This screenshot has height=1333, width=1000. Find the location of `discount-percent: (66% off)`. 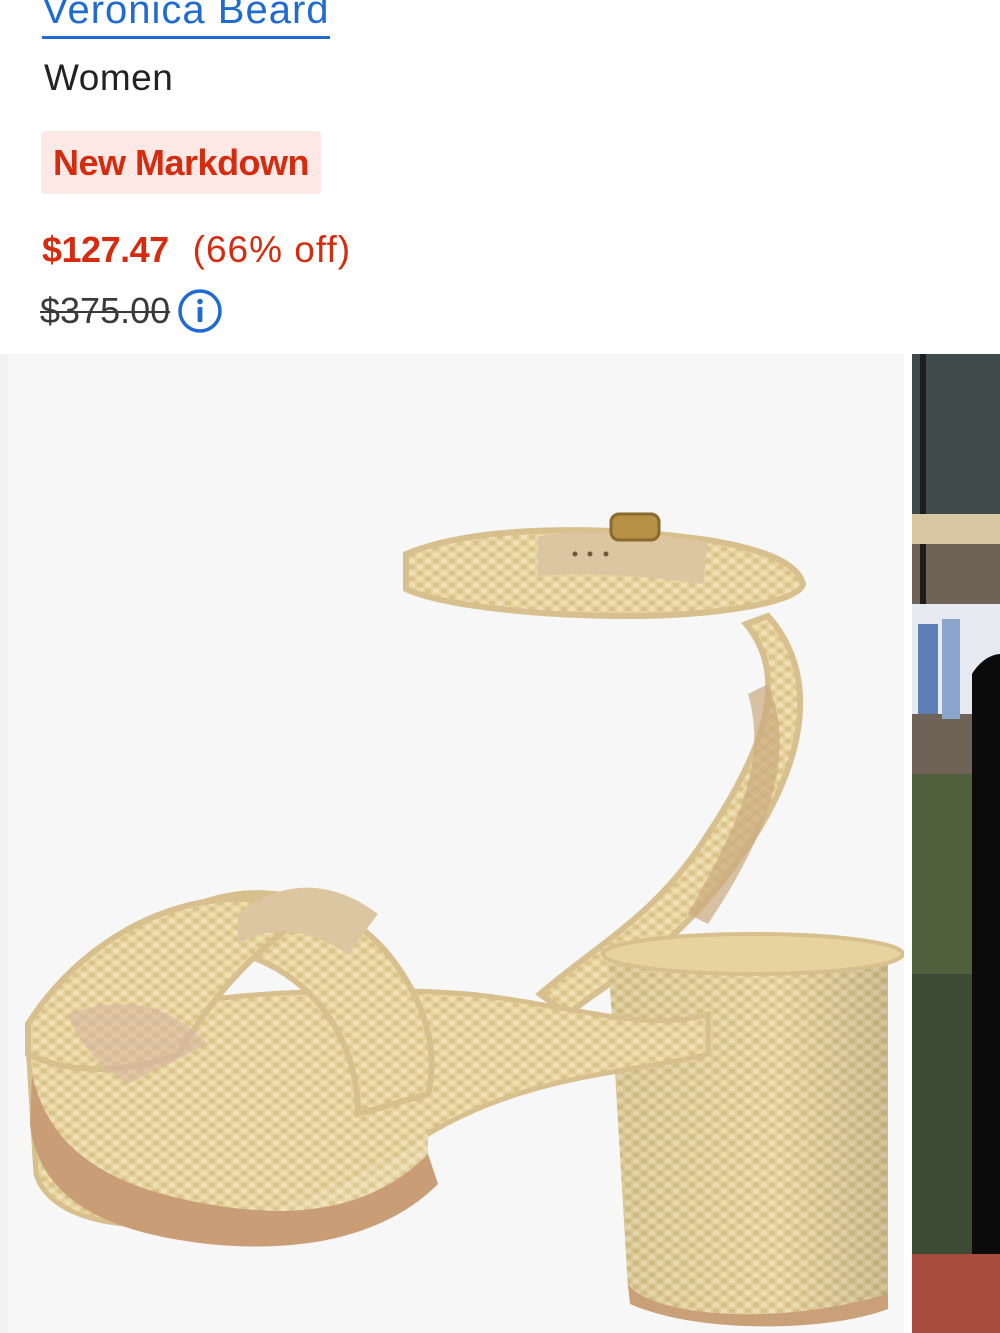

discount-percent: (66% off) is located at coordinates (272, 249).